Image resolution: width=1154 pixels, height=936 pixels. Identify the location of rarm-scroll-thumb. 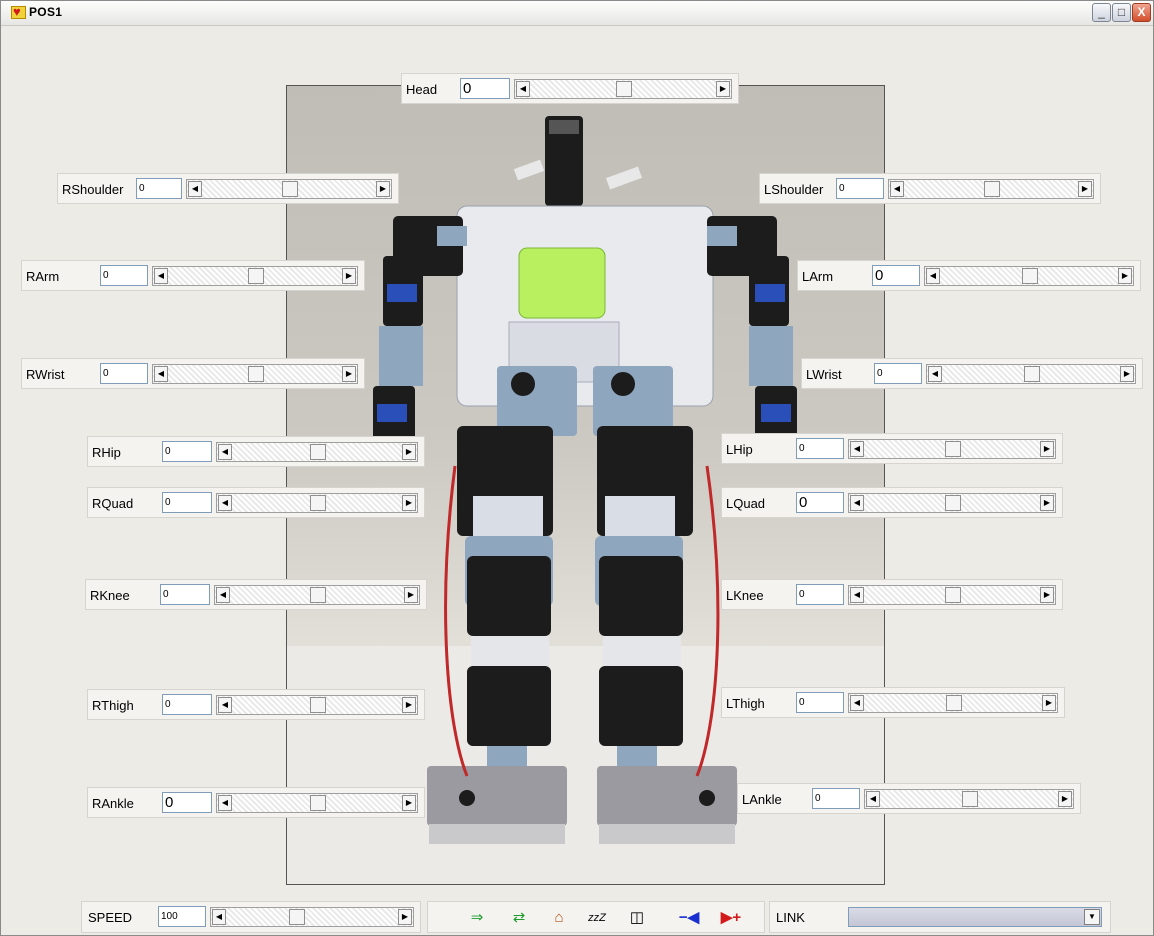
(256, 276).